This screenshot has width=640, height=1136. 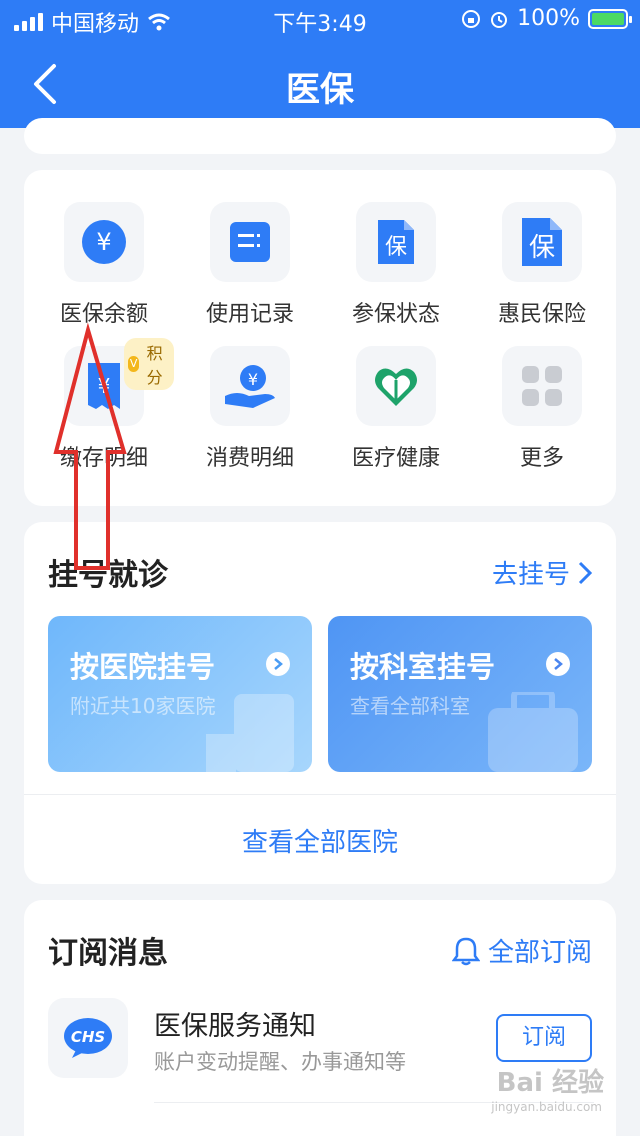 I want to click on link-text: 全部订阅, so click(x=539, y=953).